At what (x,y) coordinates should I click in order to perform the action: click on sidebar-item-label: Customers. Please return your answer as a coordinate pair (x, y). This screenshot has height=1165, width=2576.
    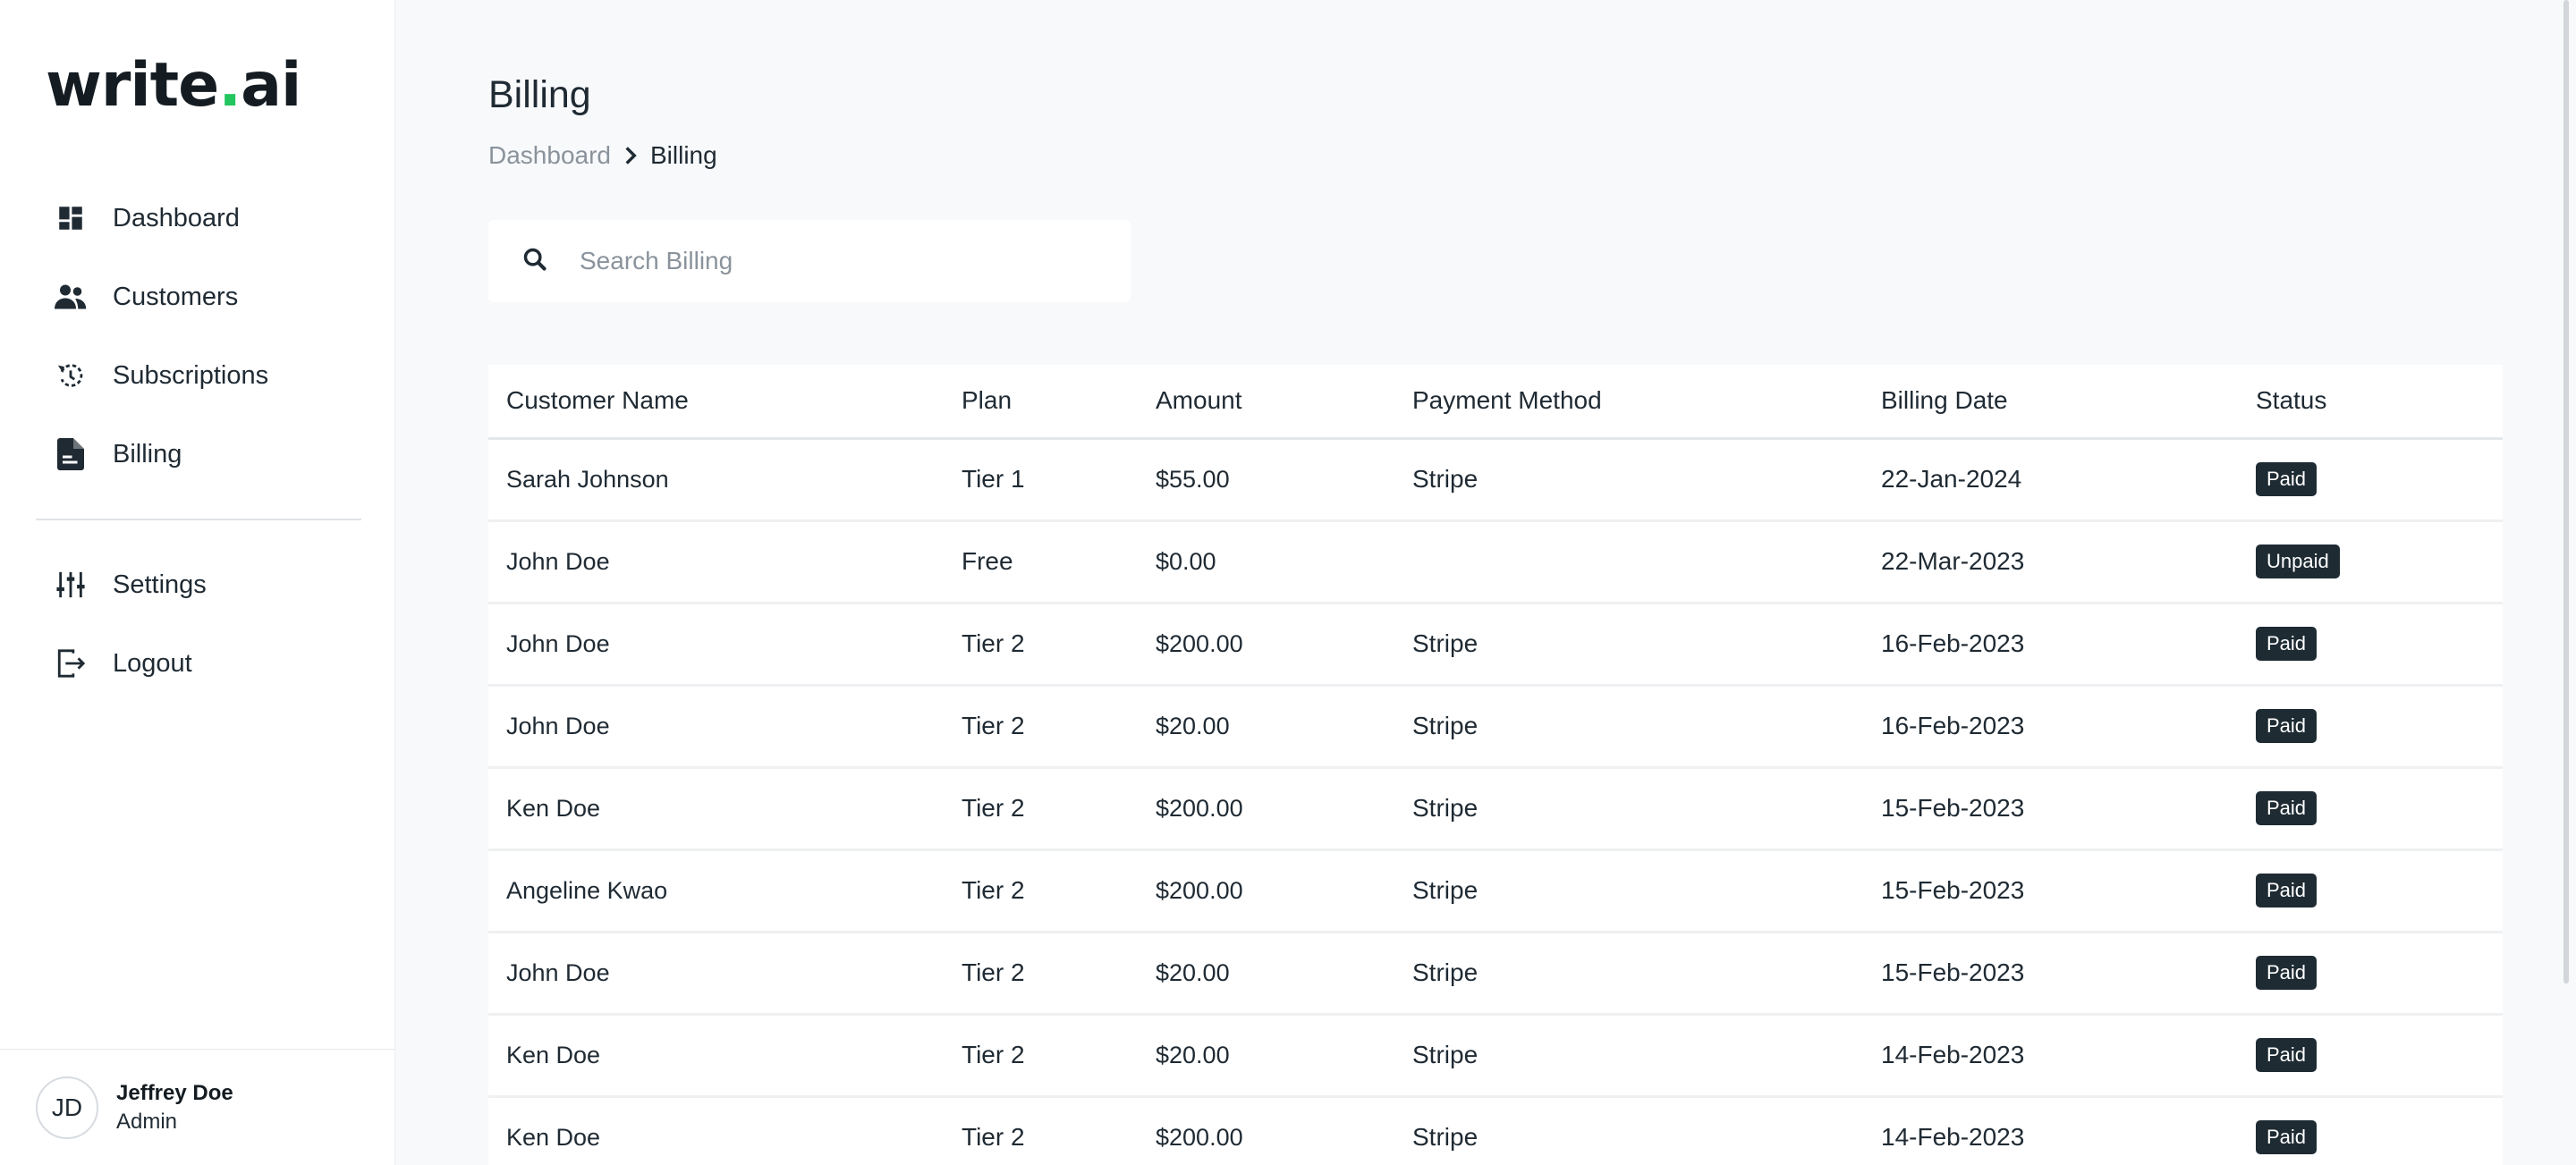
    Looking at the image, I should click on (176, 296).